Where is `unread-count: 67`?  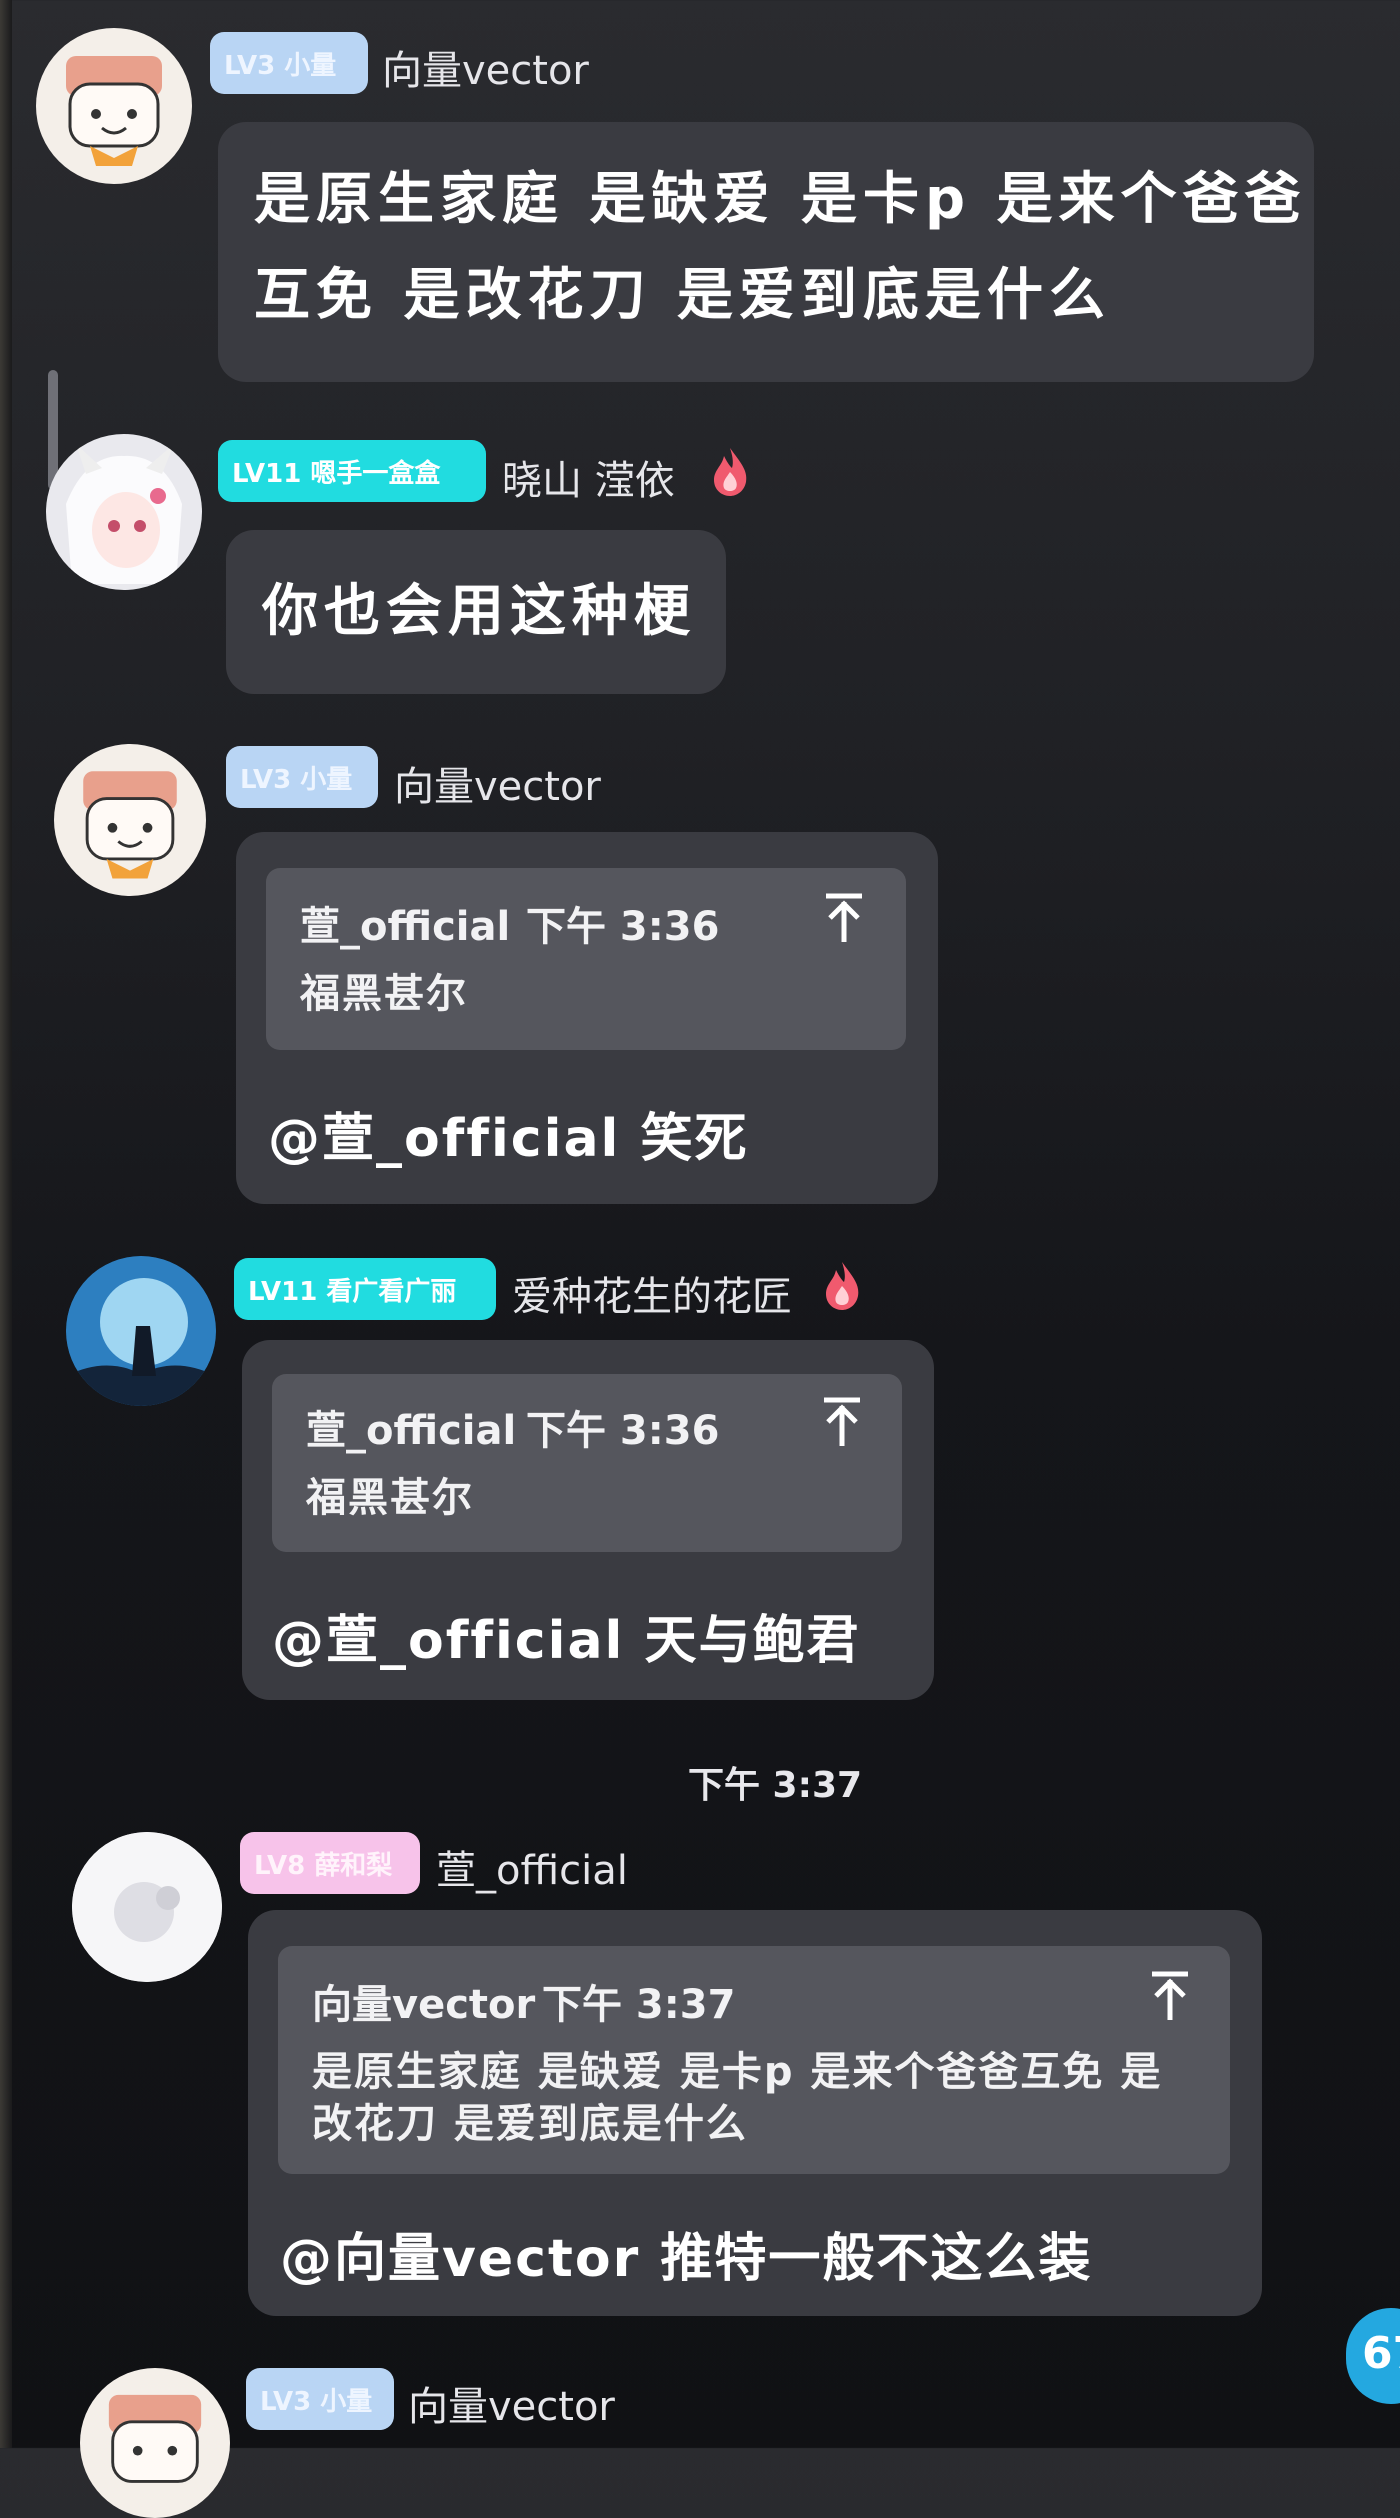
unread-count: 67 is located at coordinates (1381, 2353).